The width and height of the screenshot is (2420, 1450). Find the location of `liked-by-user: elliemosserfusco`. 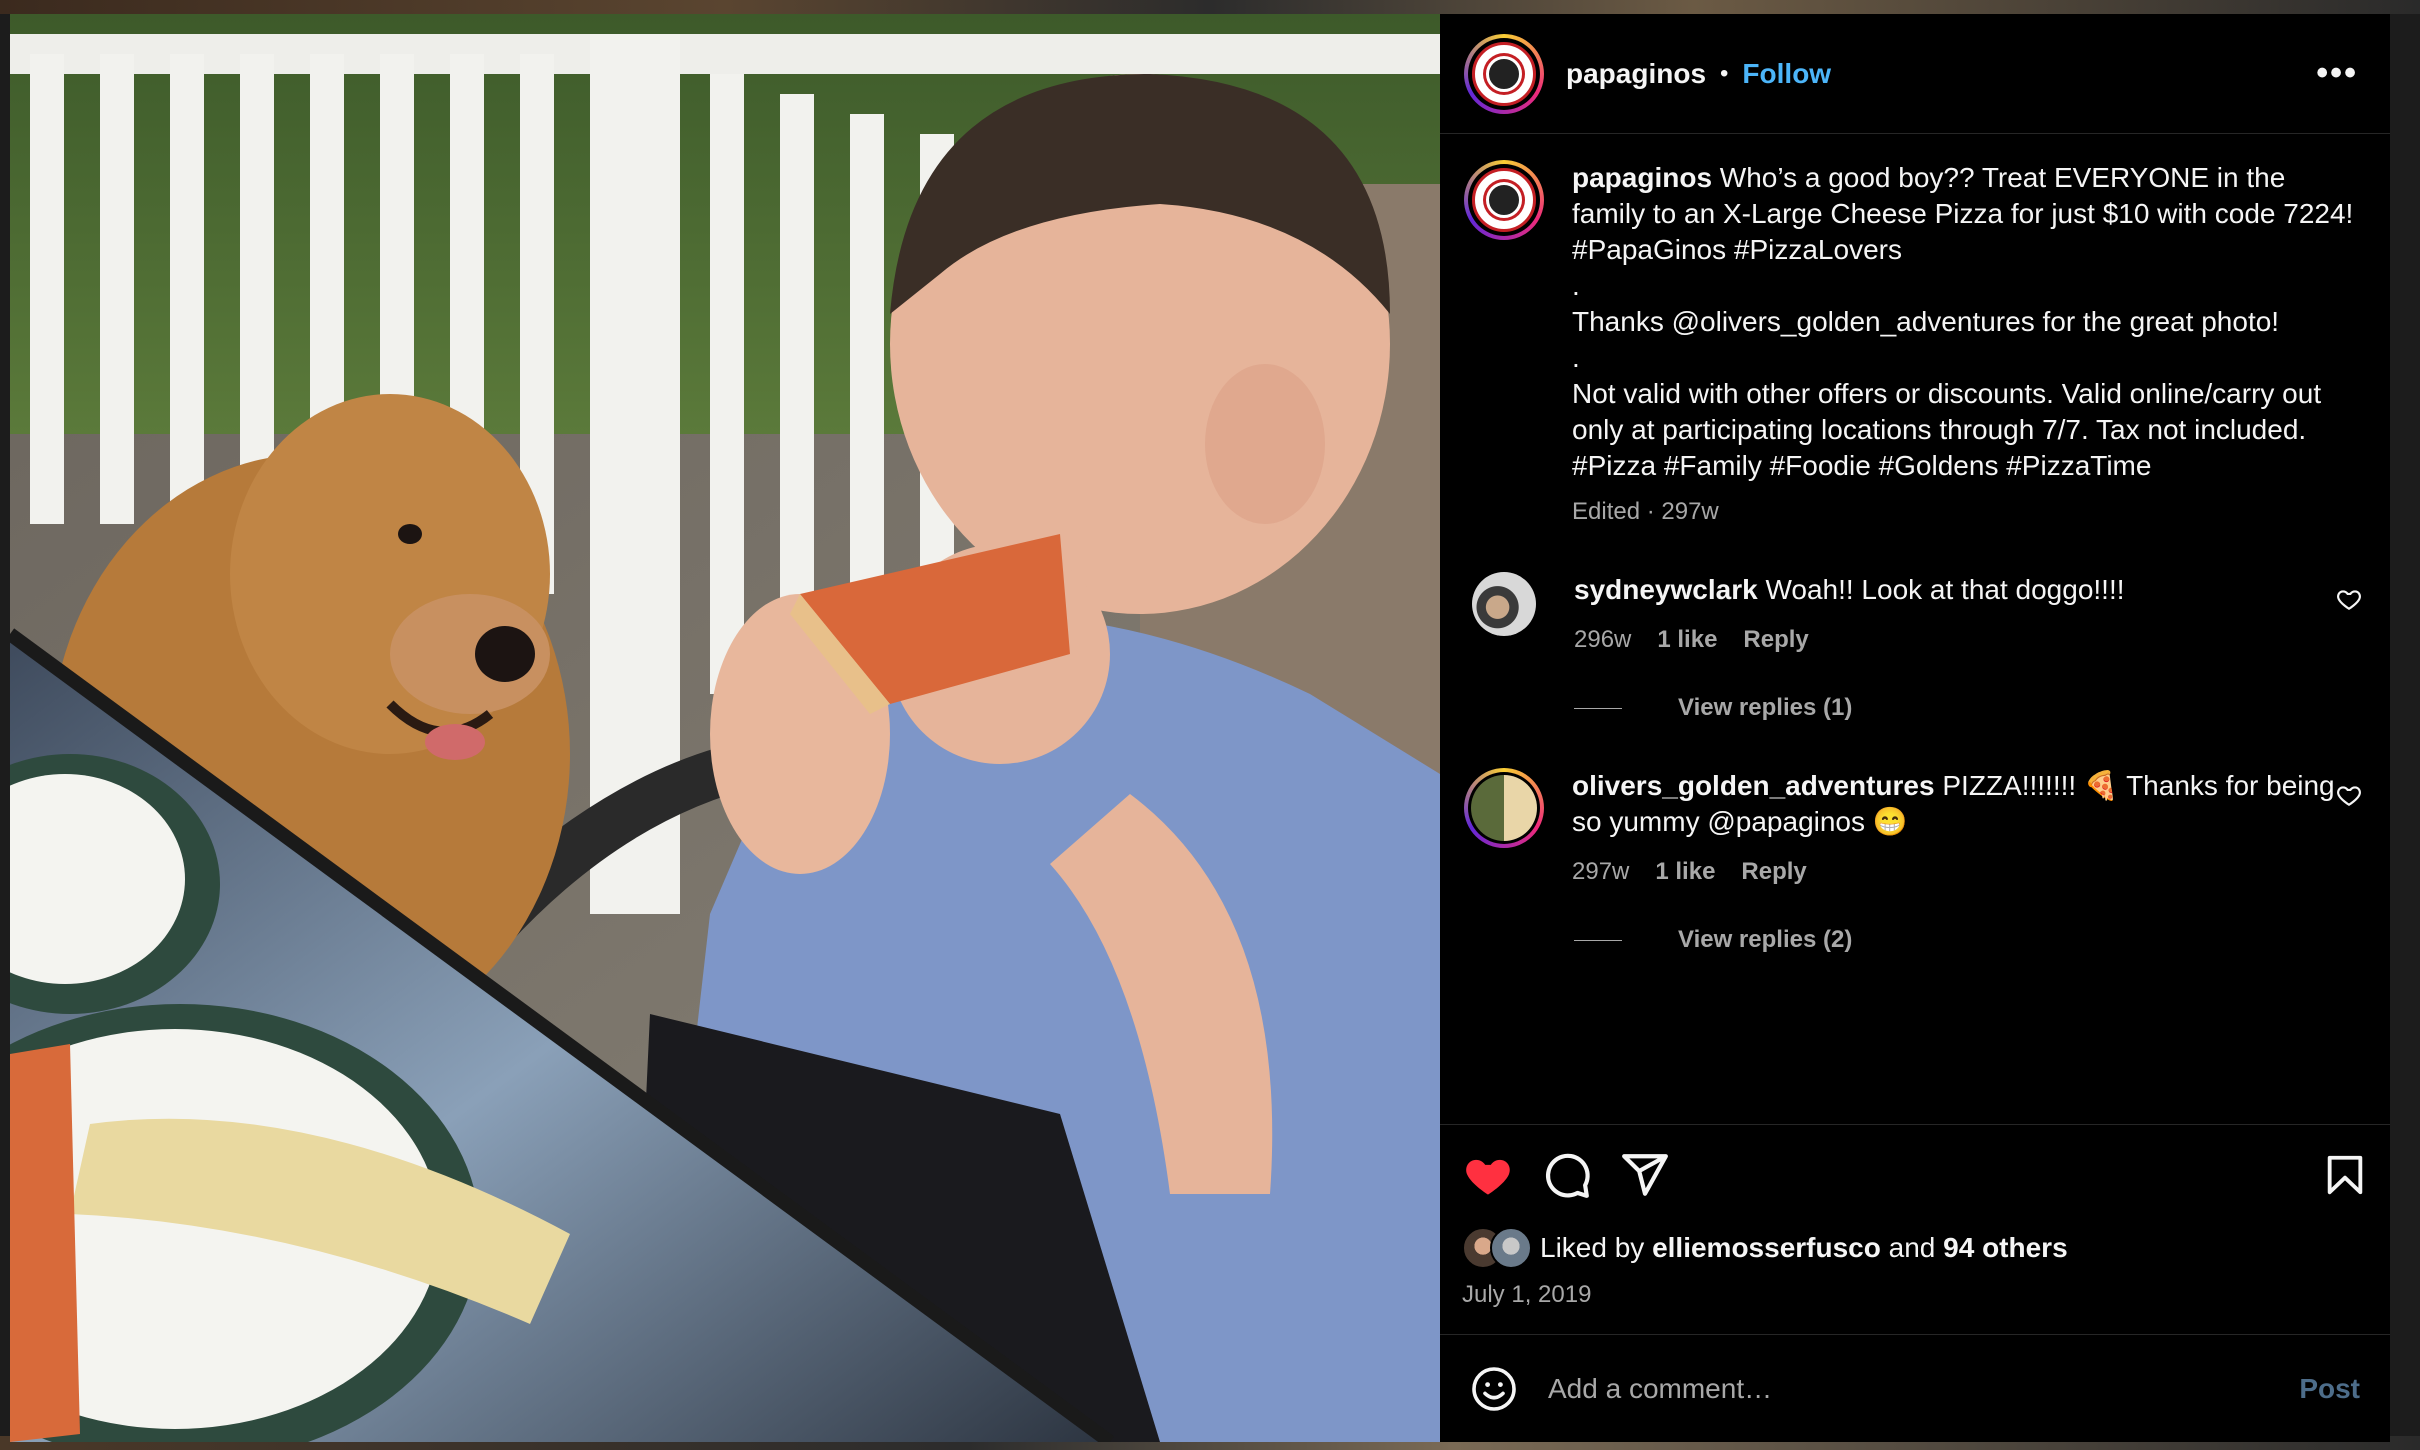

liked-by-user: elliemosserfusco is located at coordinates (1766, 1248).